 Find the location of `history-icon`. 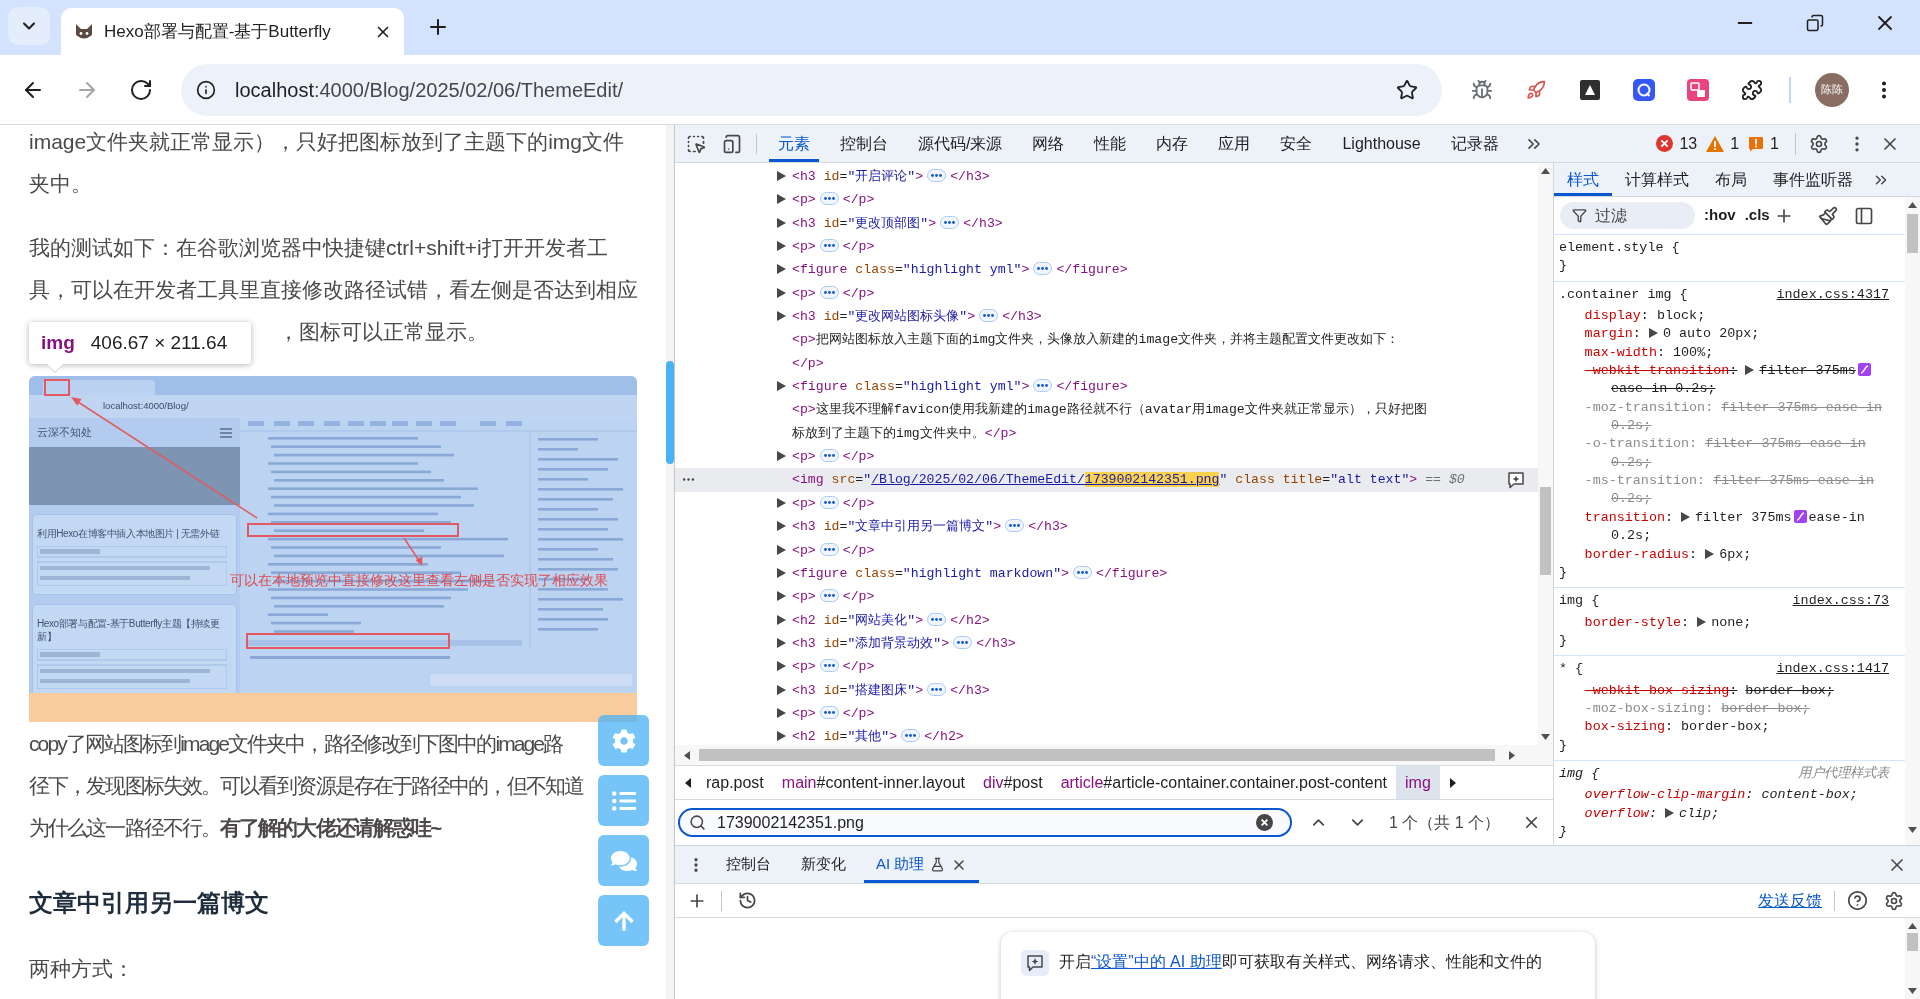

history-icon is located at coordinates (747, 900).